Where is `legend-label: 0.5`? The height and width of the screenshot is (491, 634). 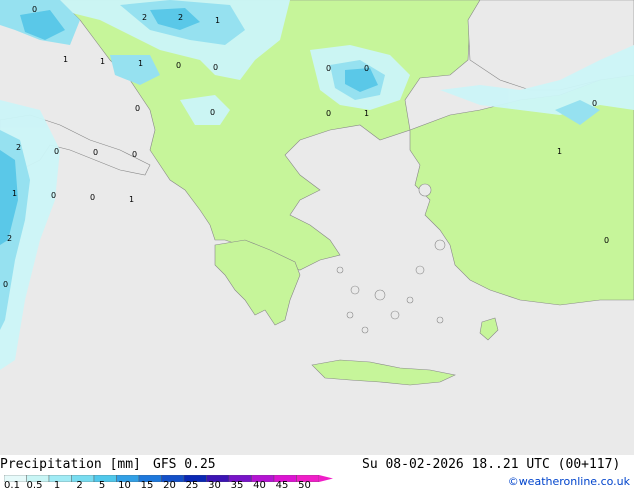 legend-label: 0.5 is located at coordinates (34, 485).